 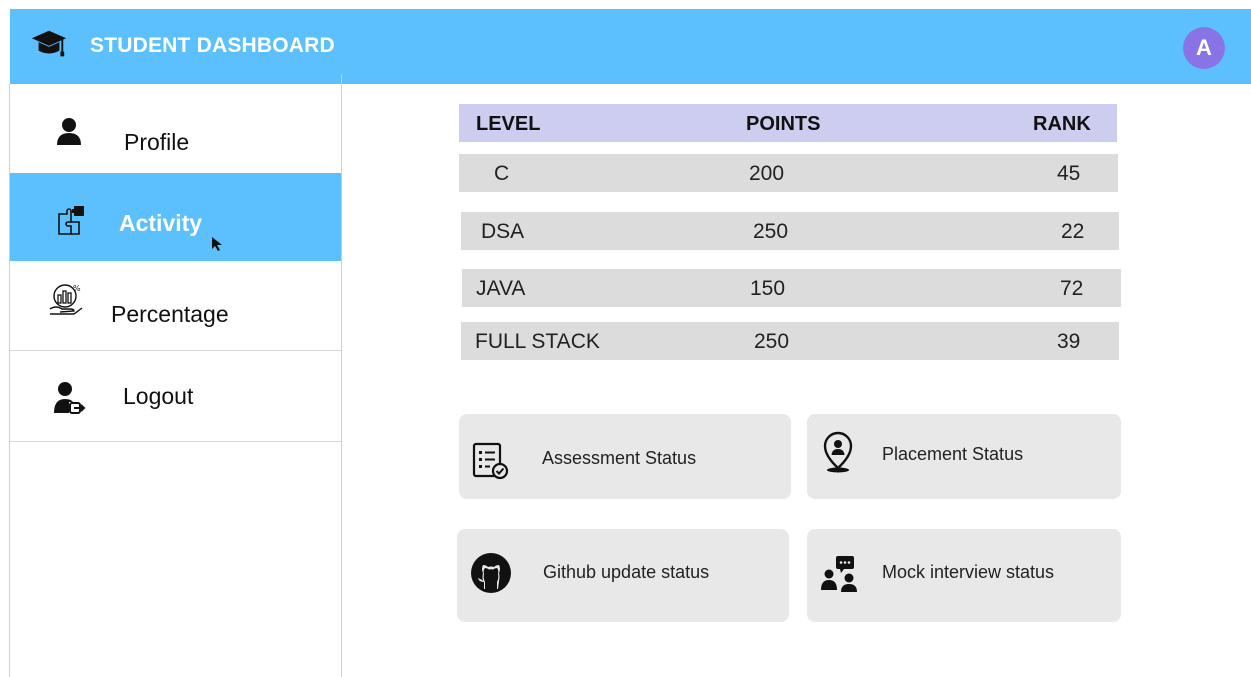 What do you see at coordinates (1072, 288) in the screenshot?
I see `cell-rank: 72` at bounding box center [1072, 288].